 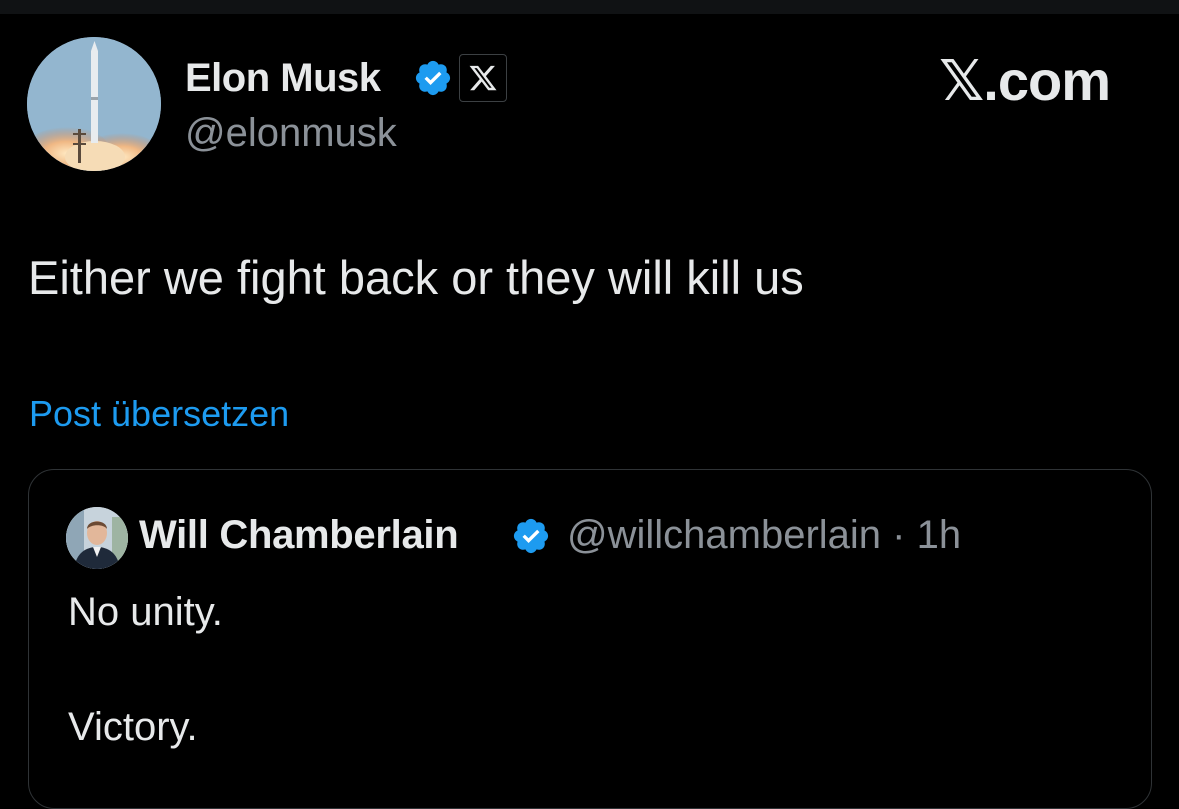 I want to click on author-handle: @elonmusk, so click(x=291, y=133).